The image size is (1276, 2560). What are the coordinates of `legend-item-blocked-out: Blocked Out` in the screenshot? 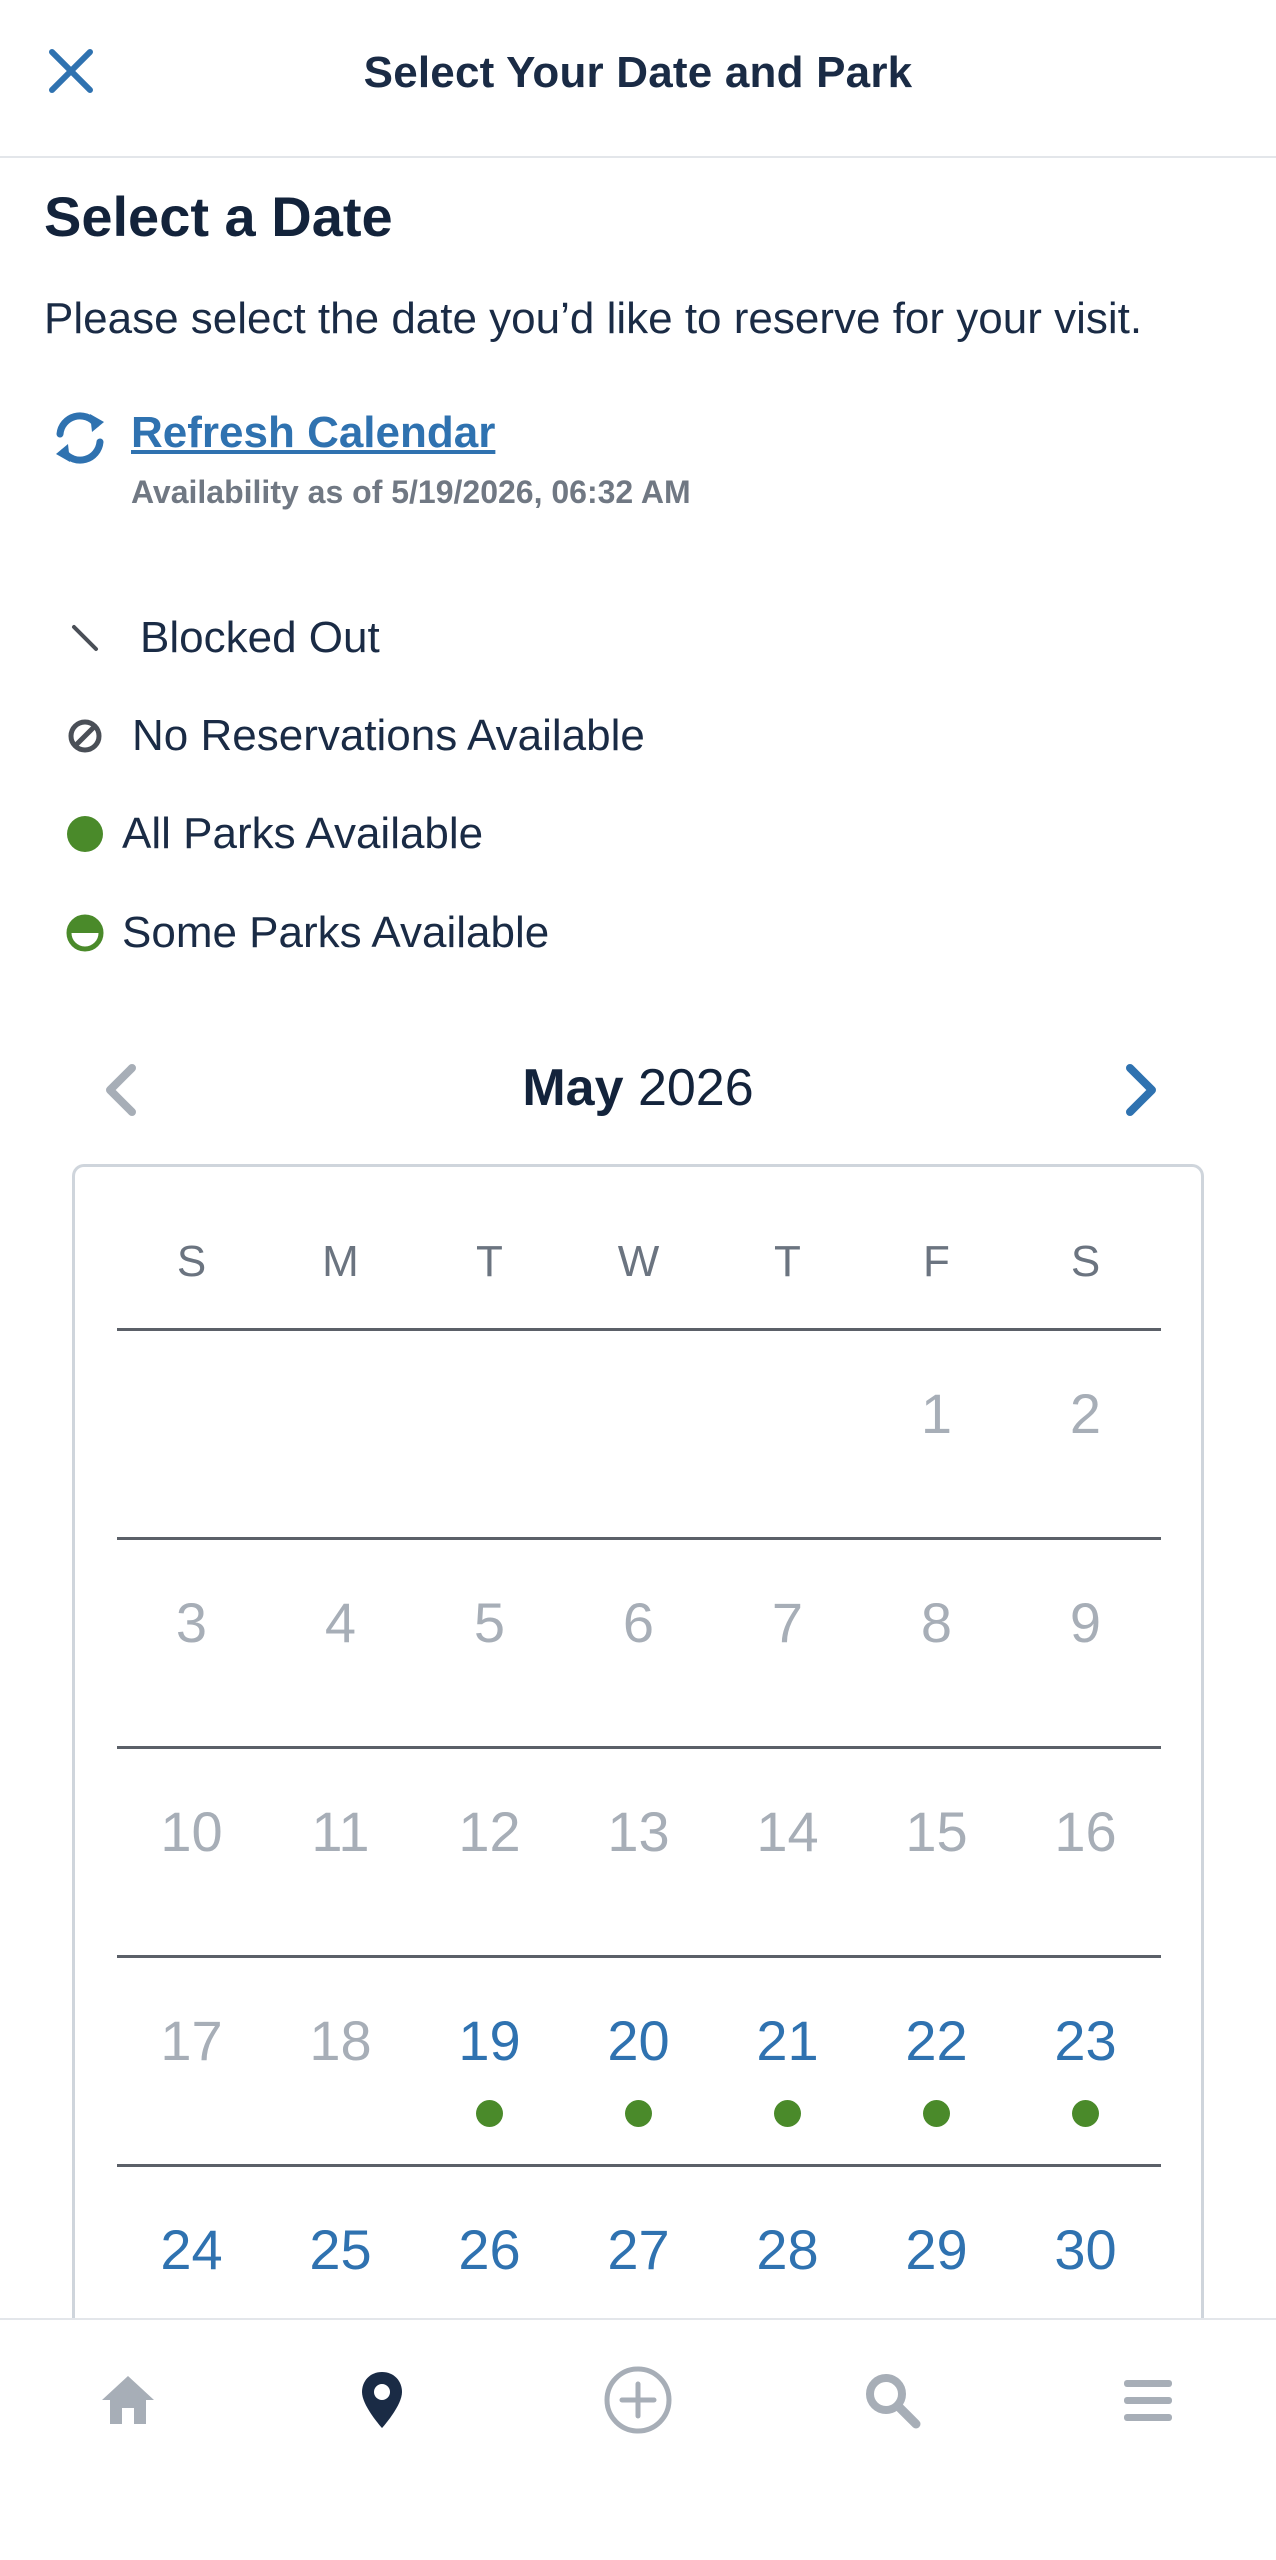 It's located at (220, 638).